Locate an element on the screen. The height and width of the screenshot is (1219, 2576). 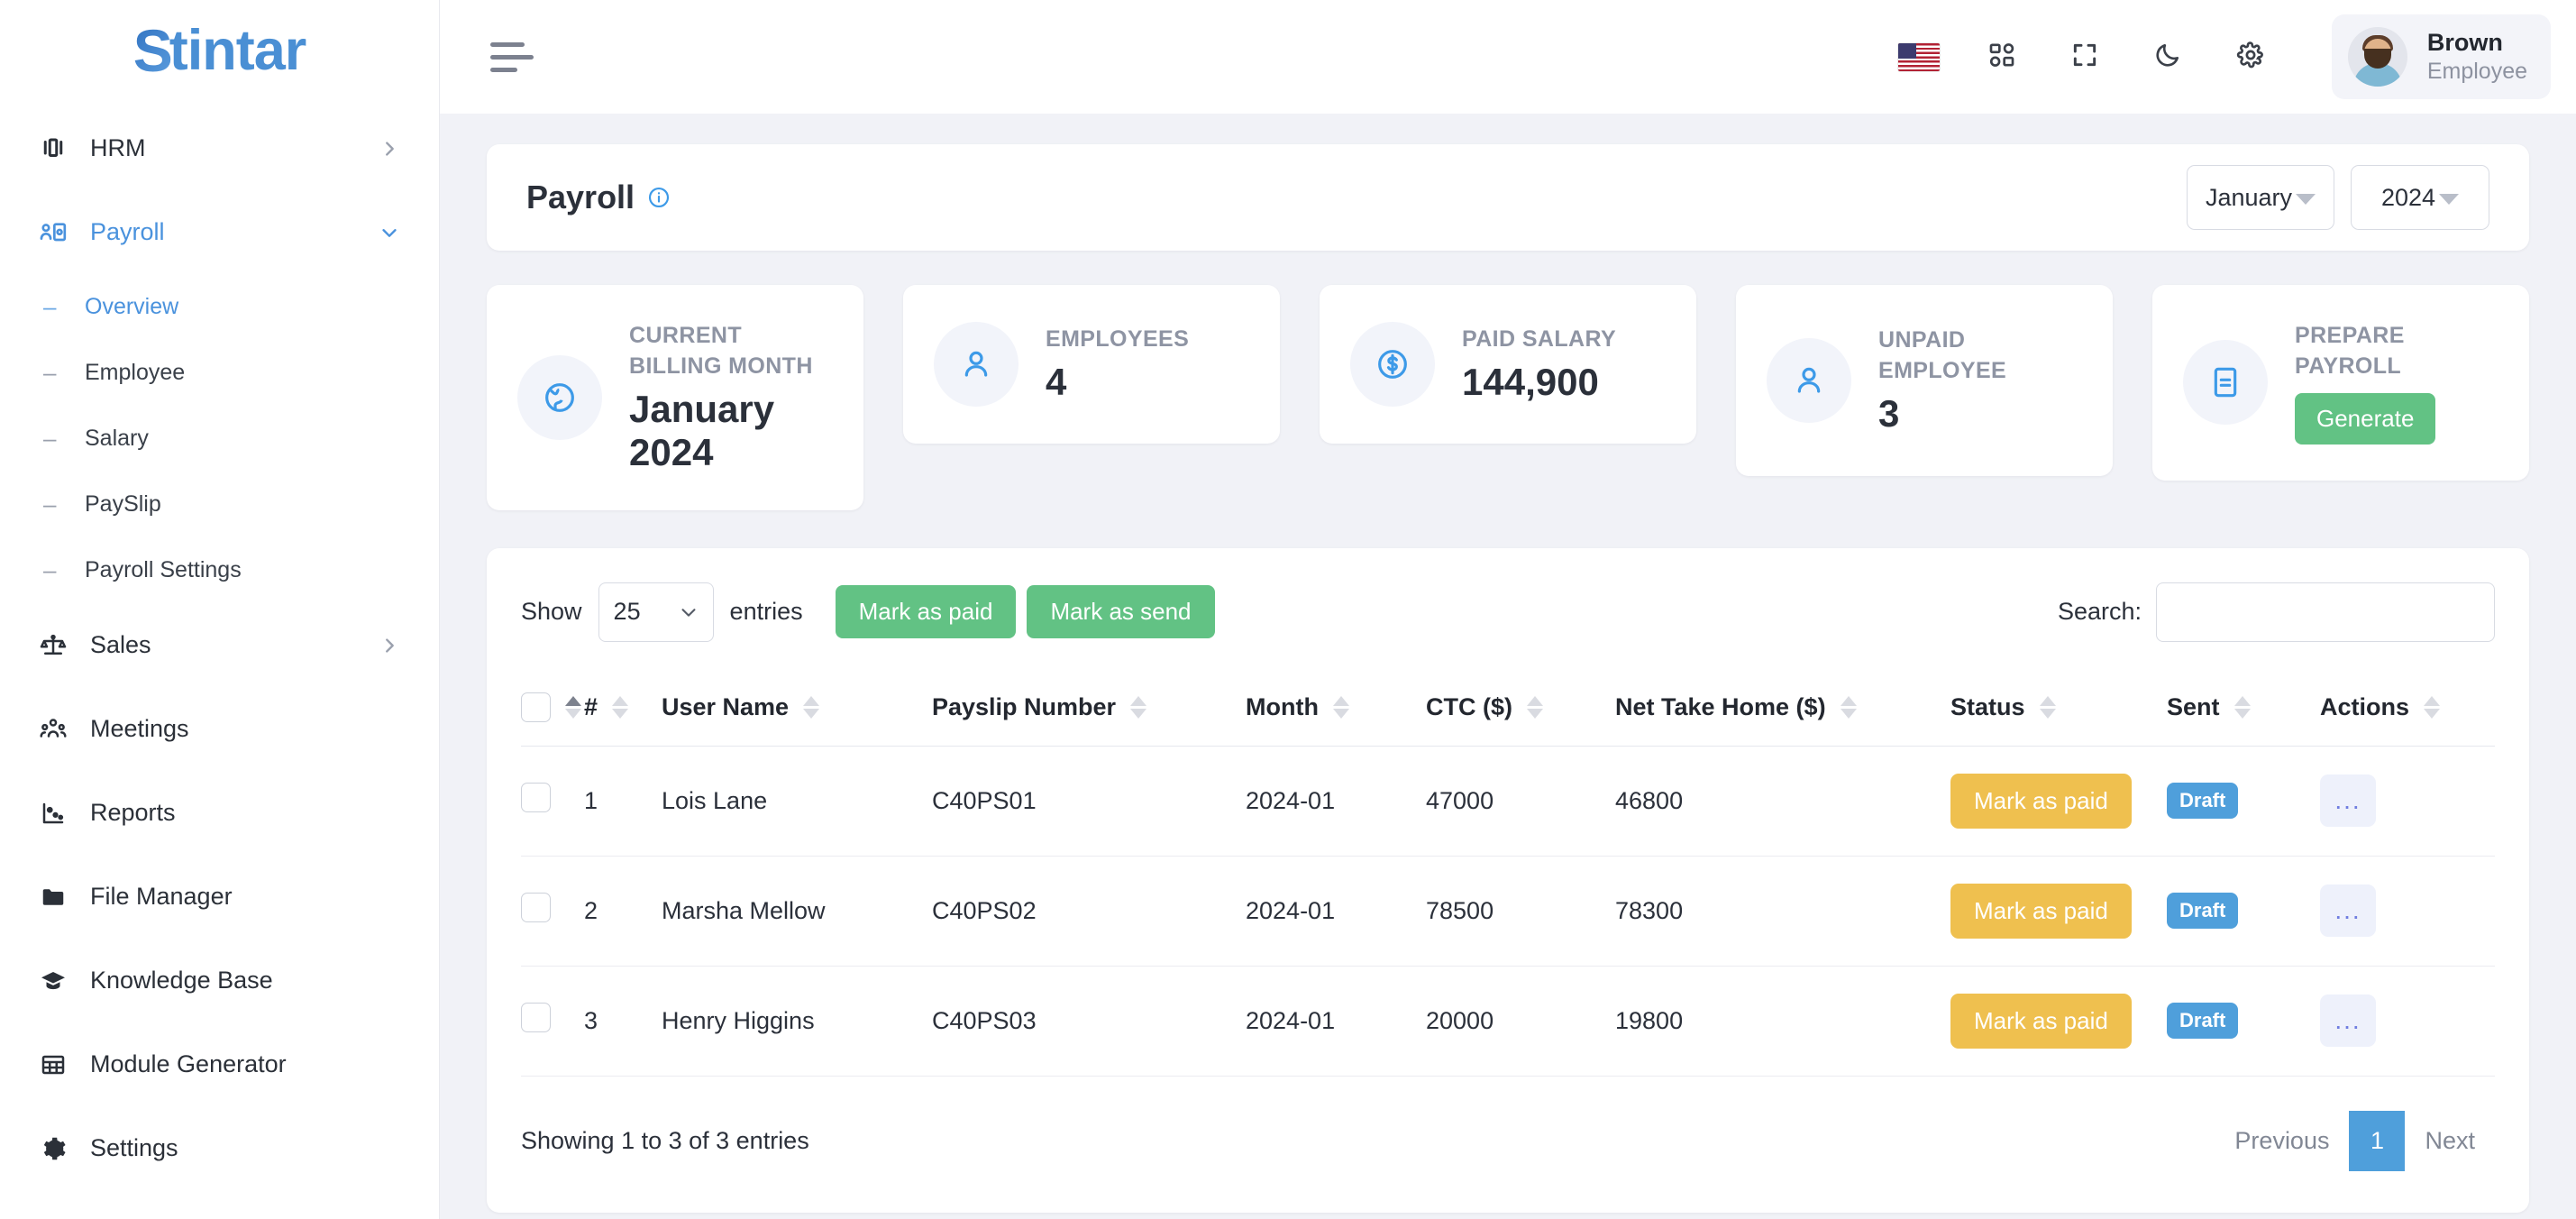
sidebar-item-knowledge-base: Knowledge Base is located at coordinates (219, 980).